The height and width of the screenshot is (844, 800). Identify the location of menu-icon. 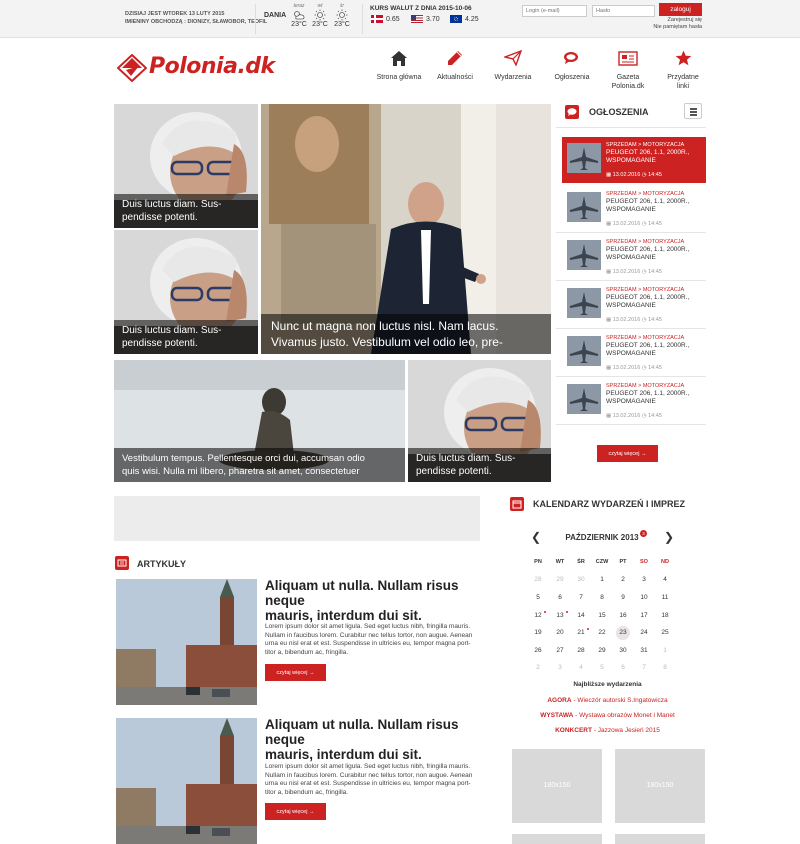
(693, 111).